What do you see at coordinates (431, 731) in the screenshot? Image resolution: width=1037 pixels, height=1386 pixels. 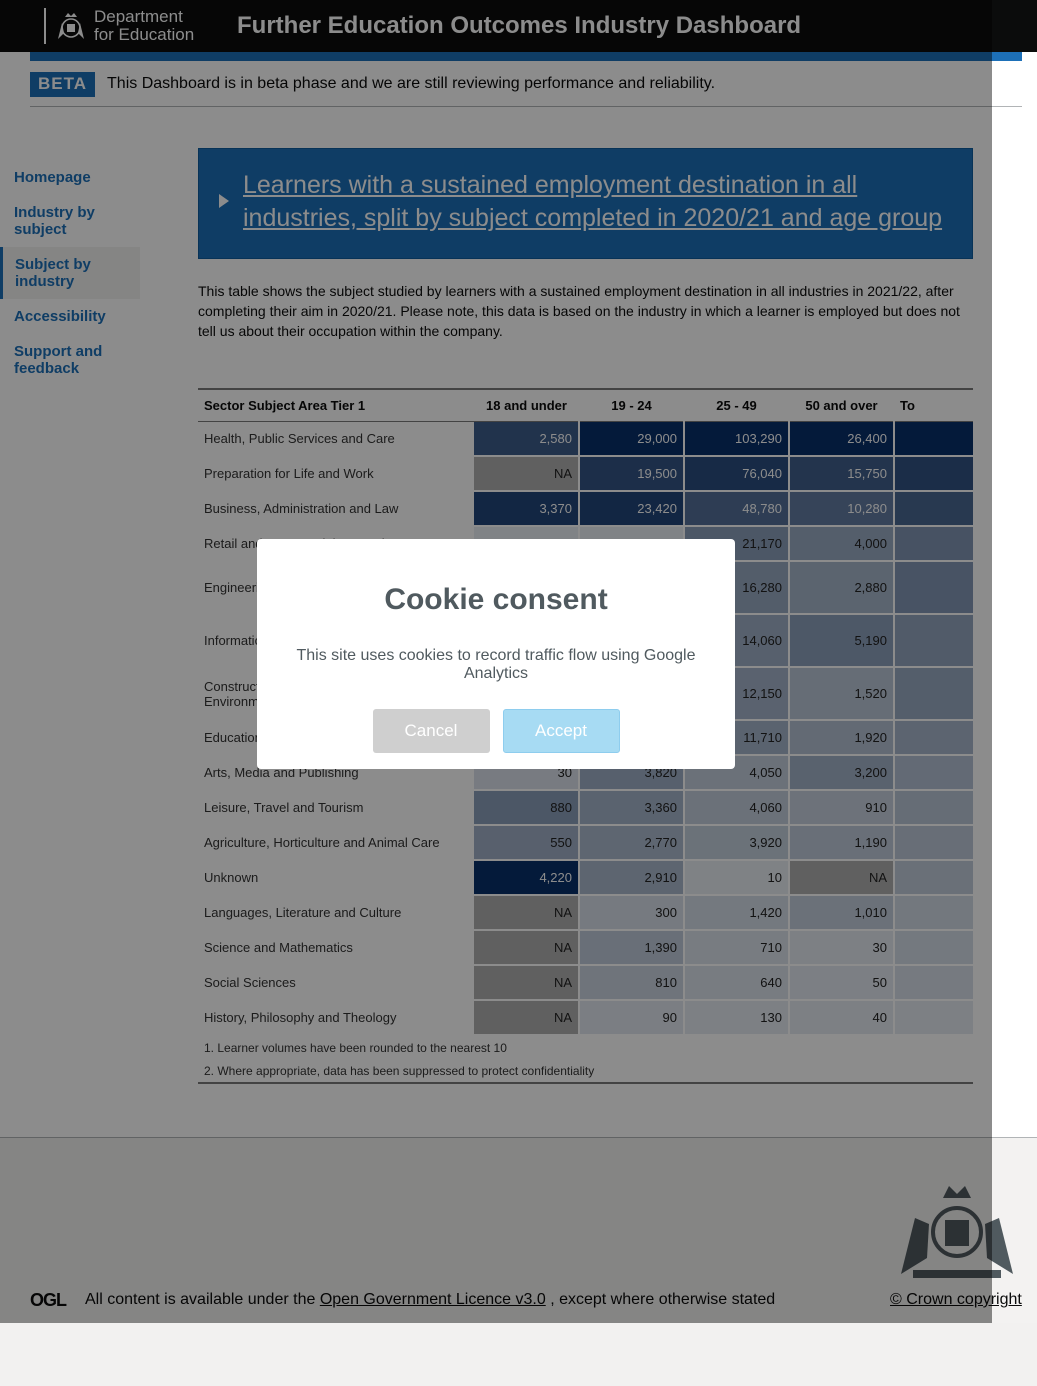 I see `cancel-button: Cancel` at bounding box center [431, 731].